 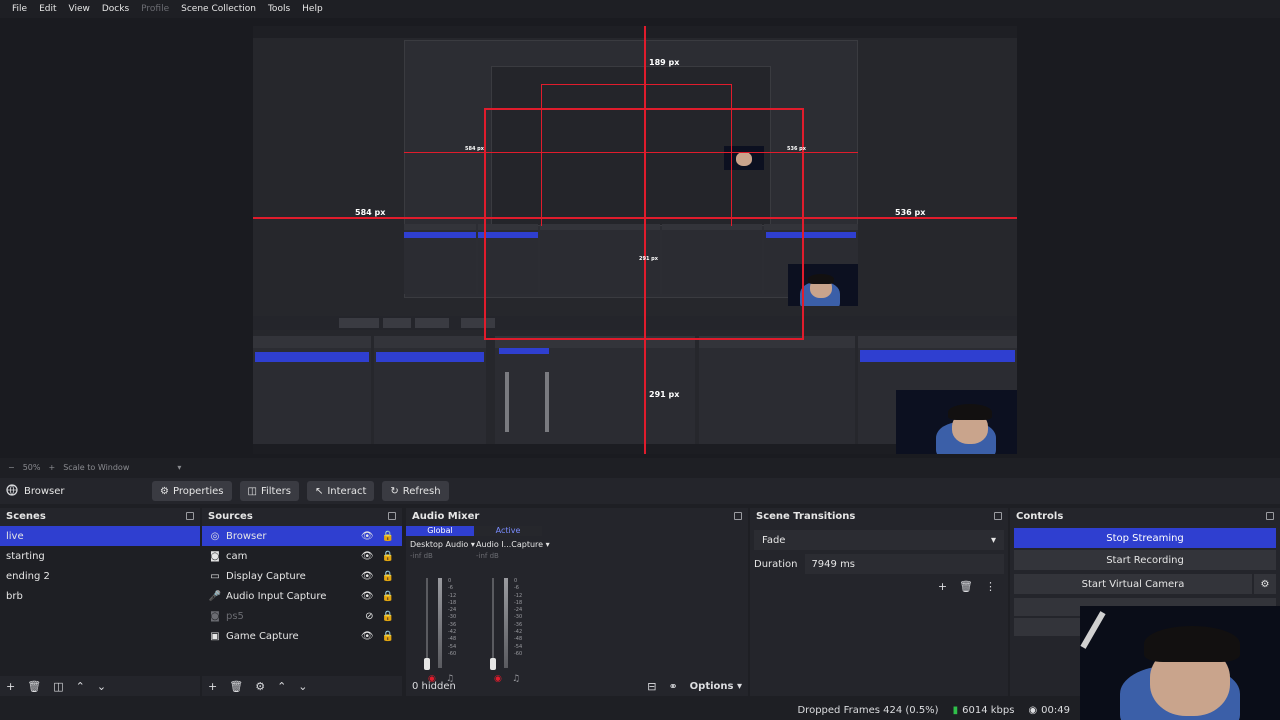 I want to click on camera-icon: ◙, so click(x=215, y=556).